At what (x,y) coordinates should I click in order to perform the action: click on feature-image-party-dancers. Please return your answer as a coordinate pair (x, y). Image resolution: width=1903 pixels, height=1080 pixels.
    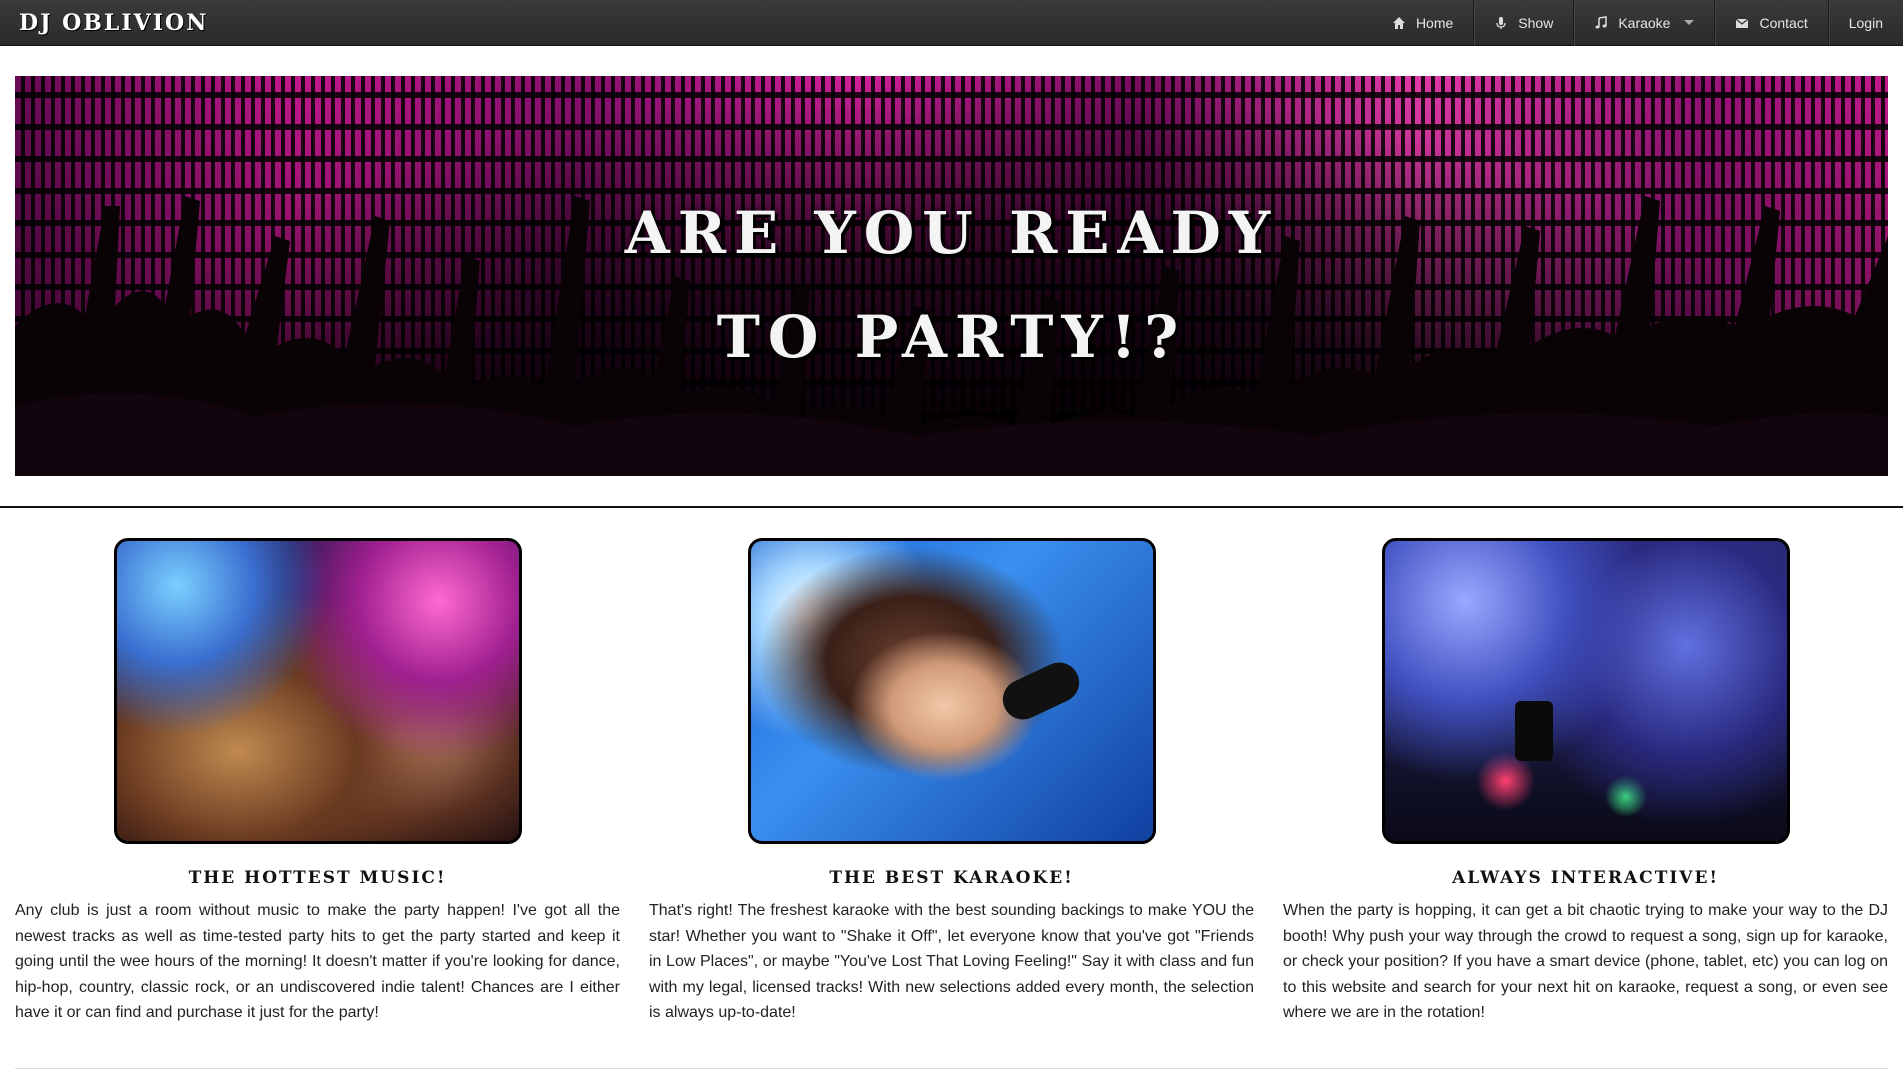
    Looking at the image, I should click on (317, 691).